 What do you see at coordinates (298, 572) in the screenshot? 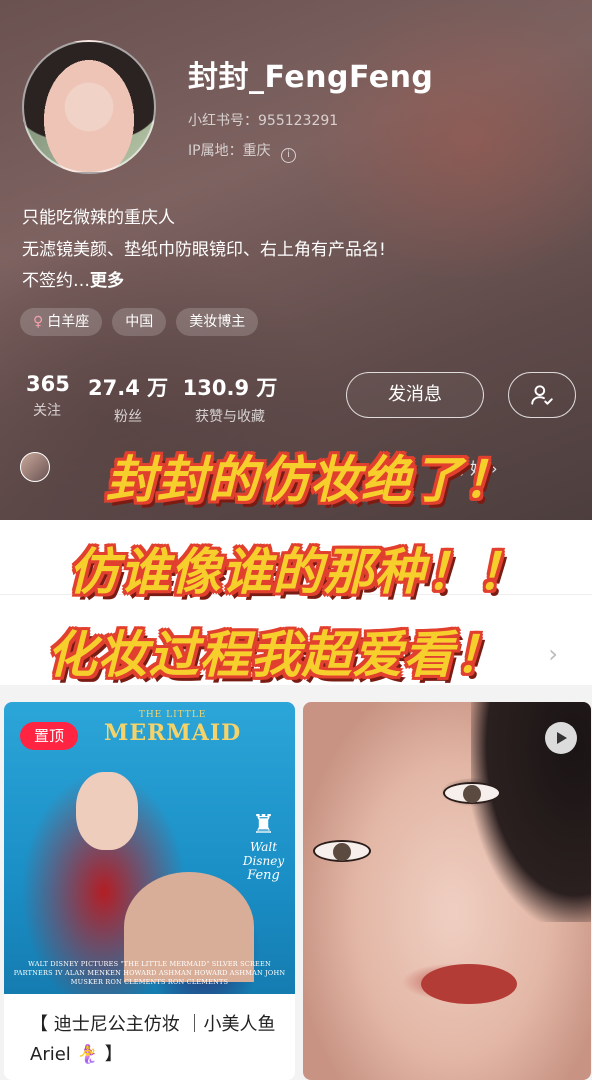
I see `caption-line-2: 仿谁像谁的那种！！` at bounding box center [298, 572].